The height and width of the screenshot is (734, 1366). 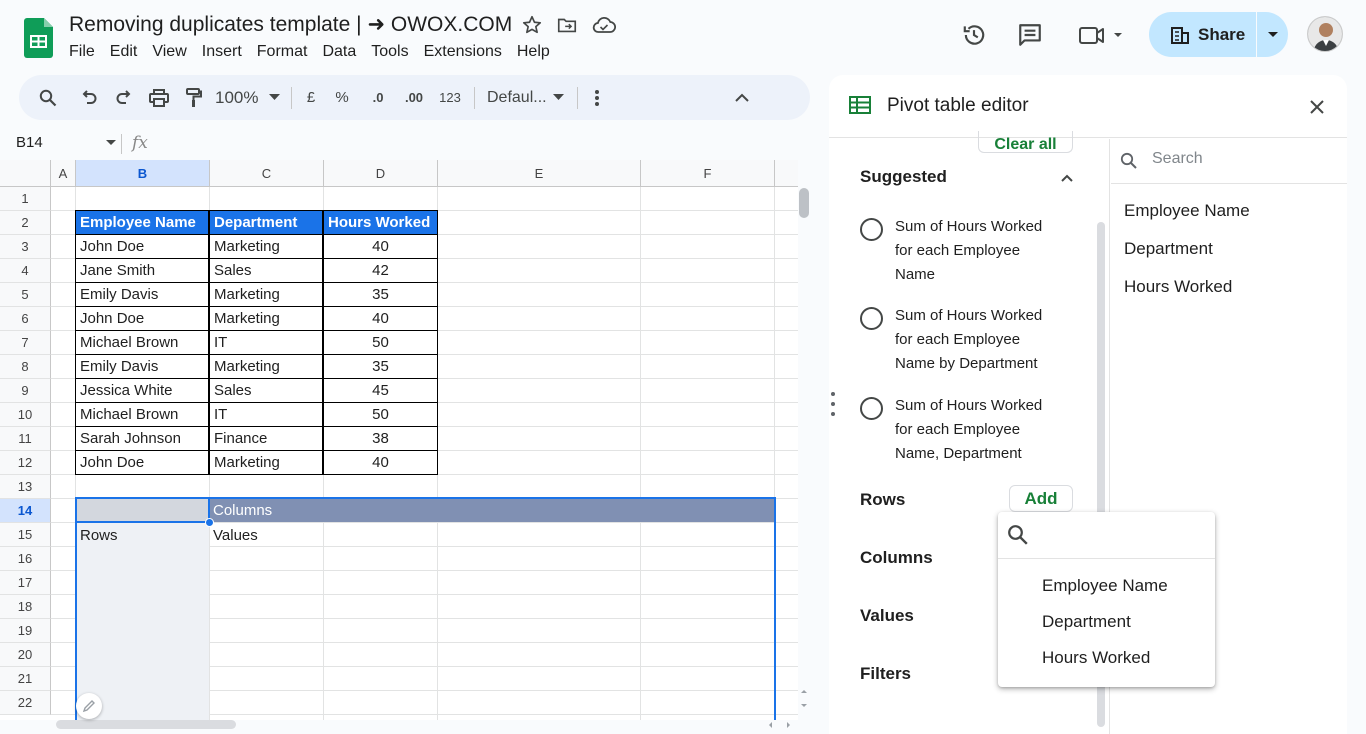 What do you see at coordinates (381, 173) in the screenshot?
I see `column-header-d: D` at bounding box center [381, 173].